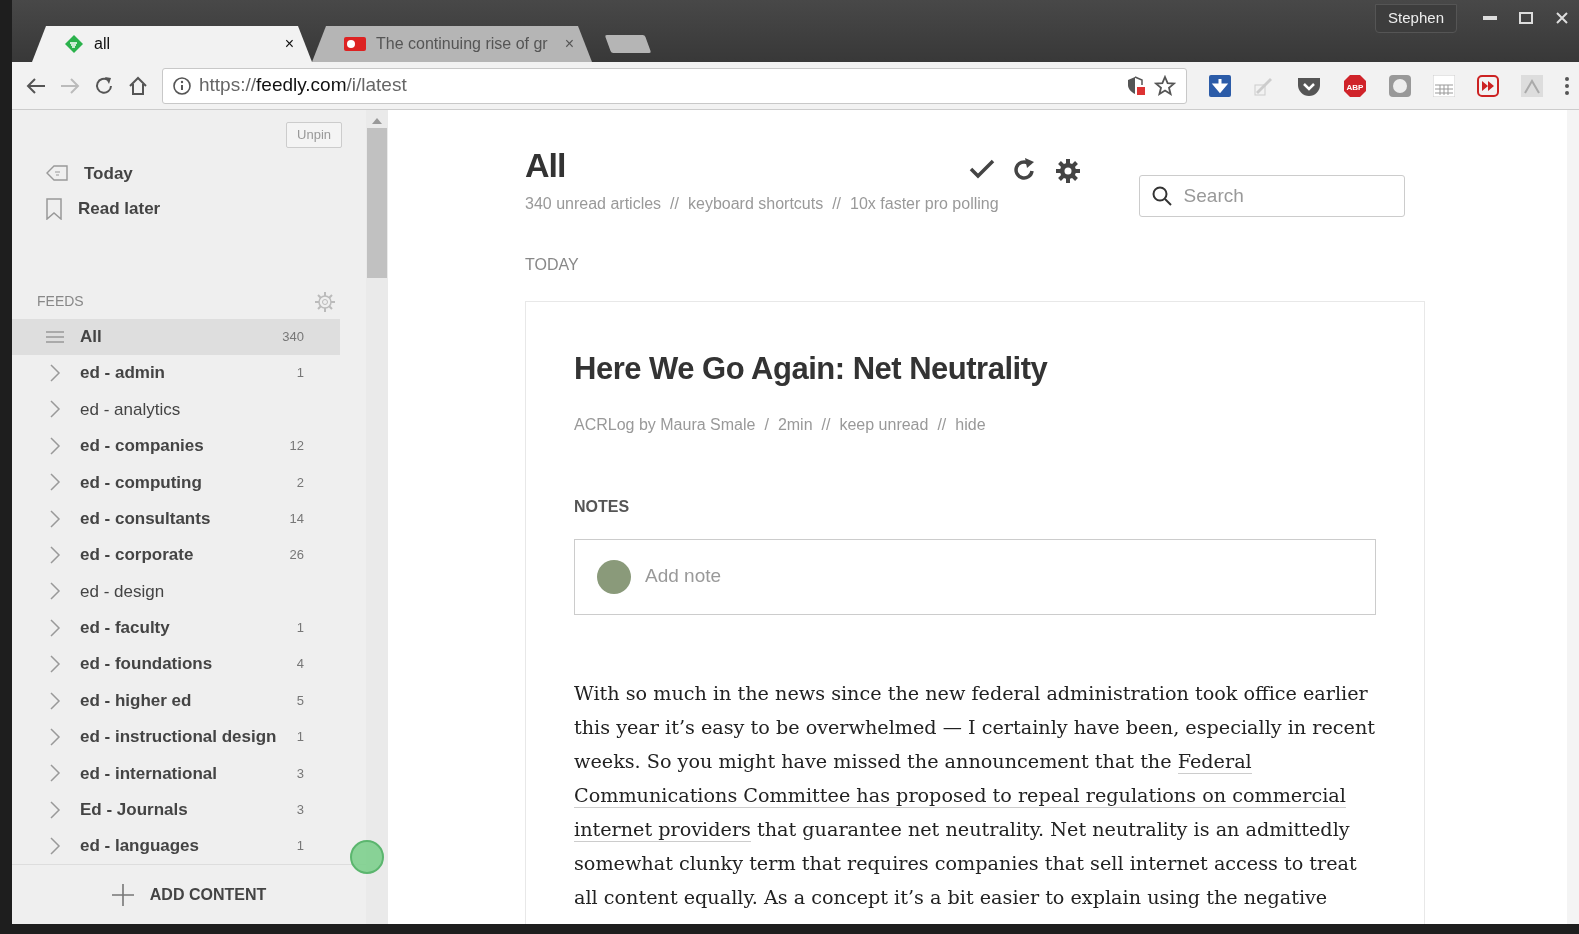  I want to click on new-tab-button, so click(628, 44).